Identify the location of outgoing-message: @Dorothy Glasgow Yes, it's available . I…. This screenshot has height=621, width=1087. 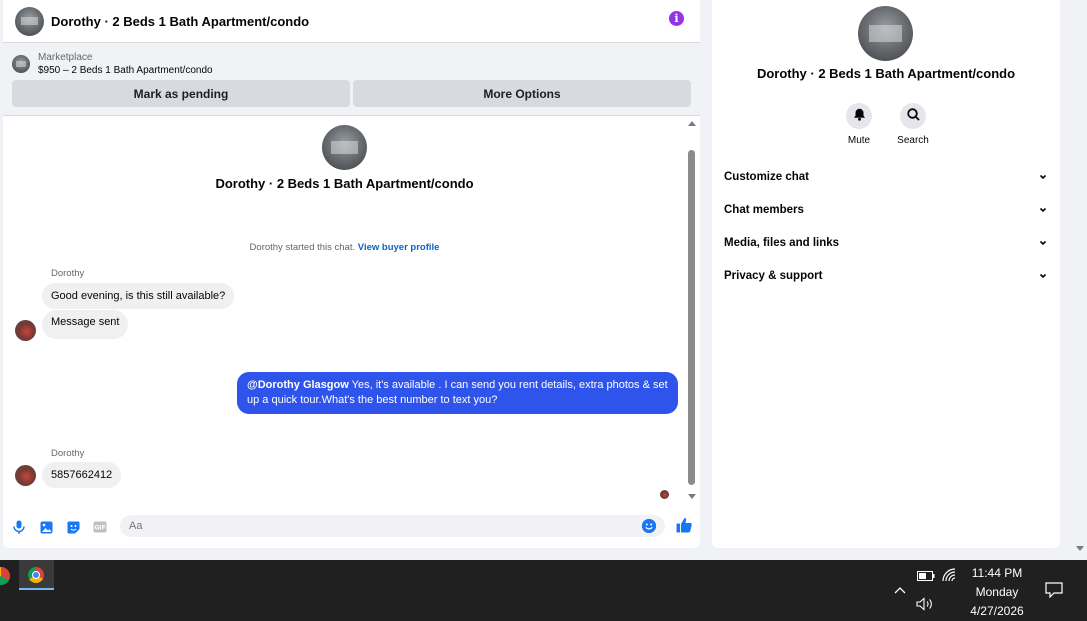
(457, 393).